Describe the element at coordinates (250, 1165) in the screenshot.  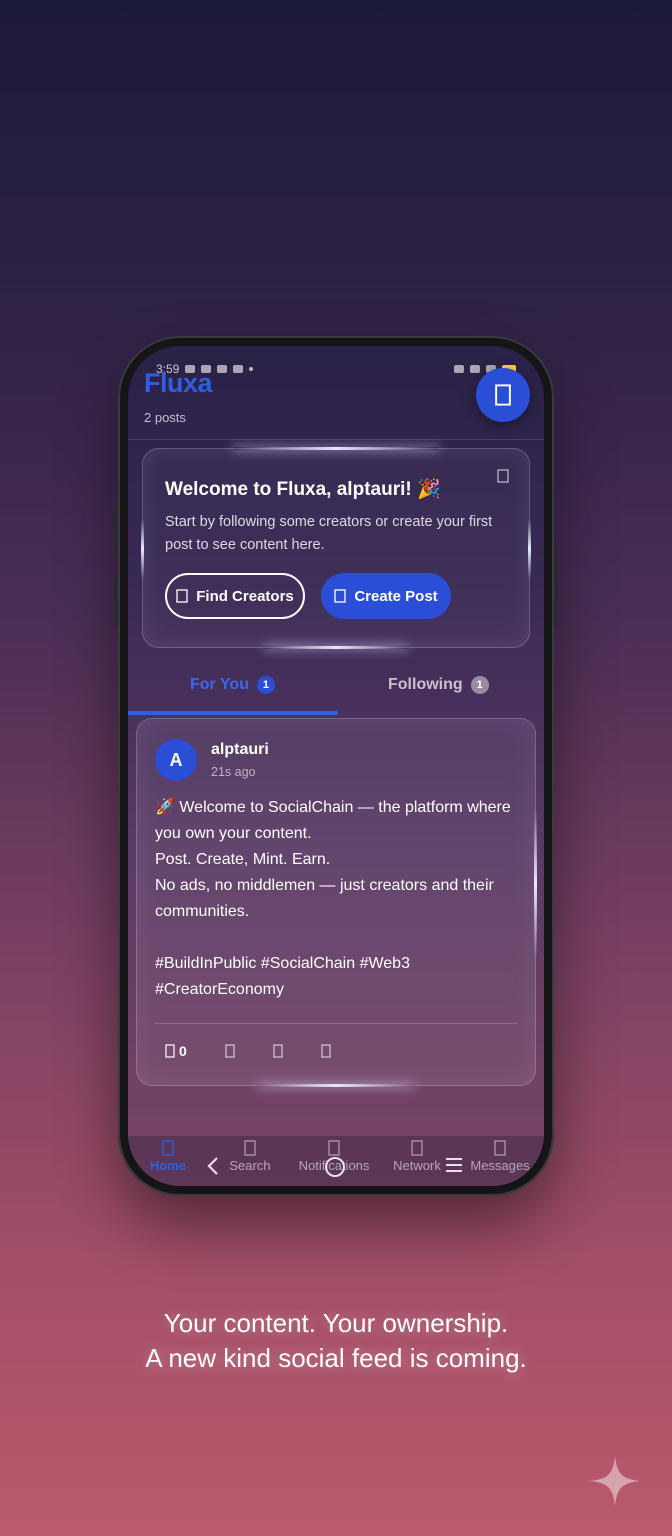
I see `nav-label: Search` at that location.